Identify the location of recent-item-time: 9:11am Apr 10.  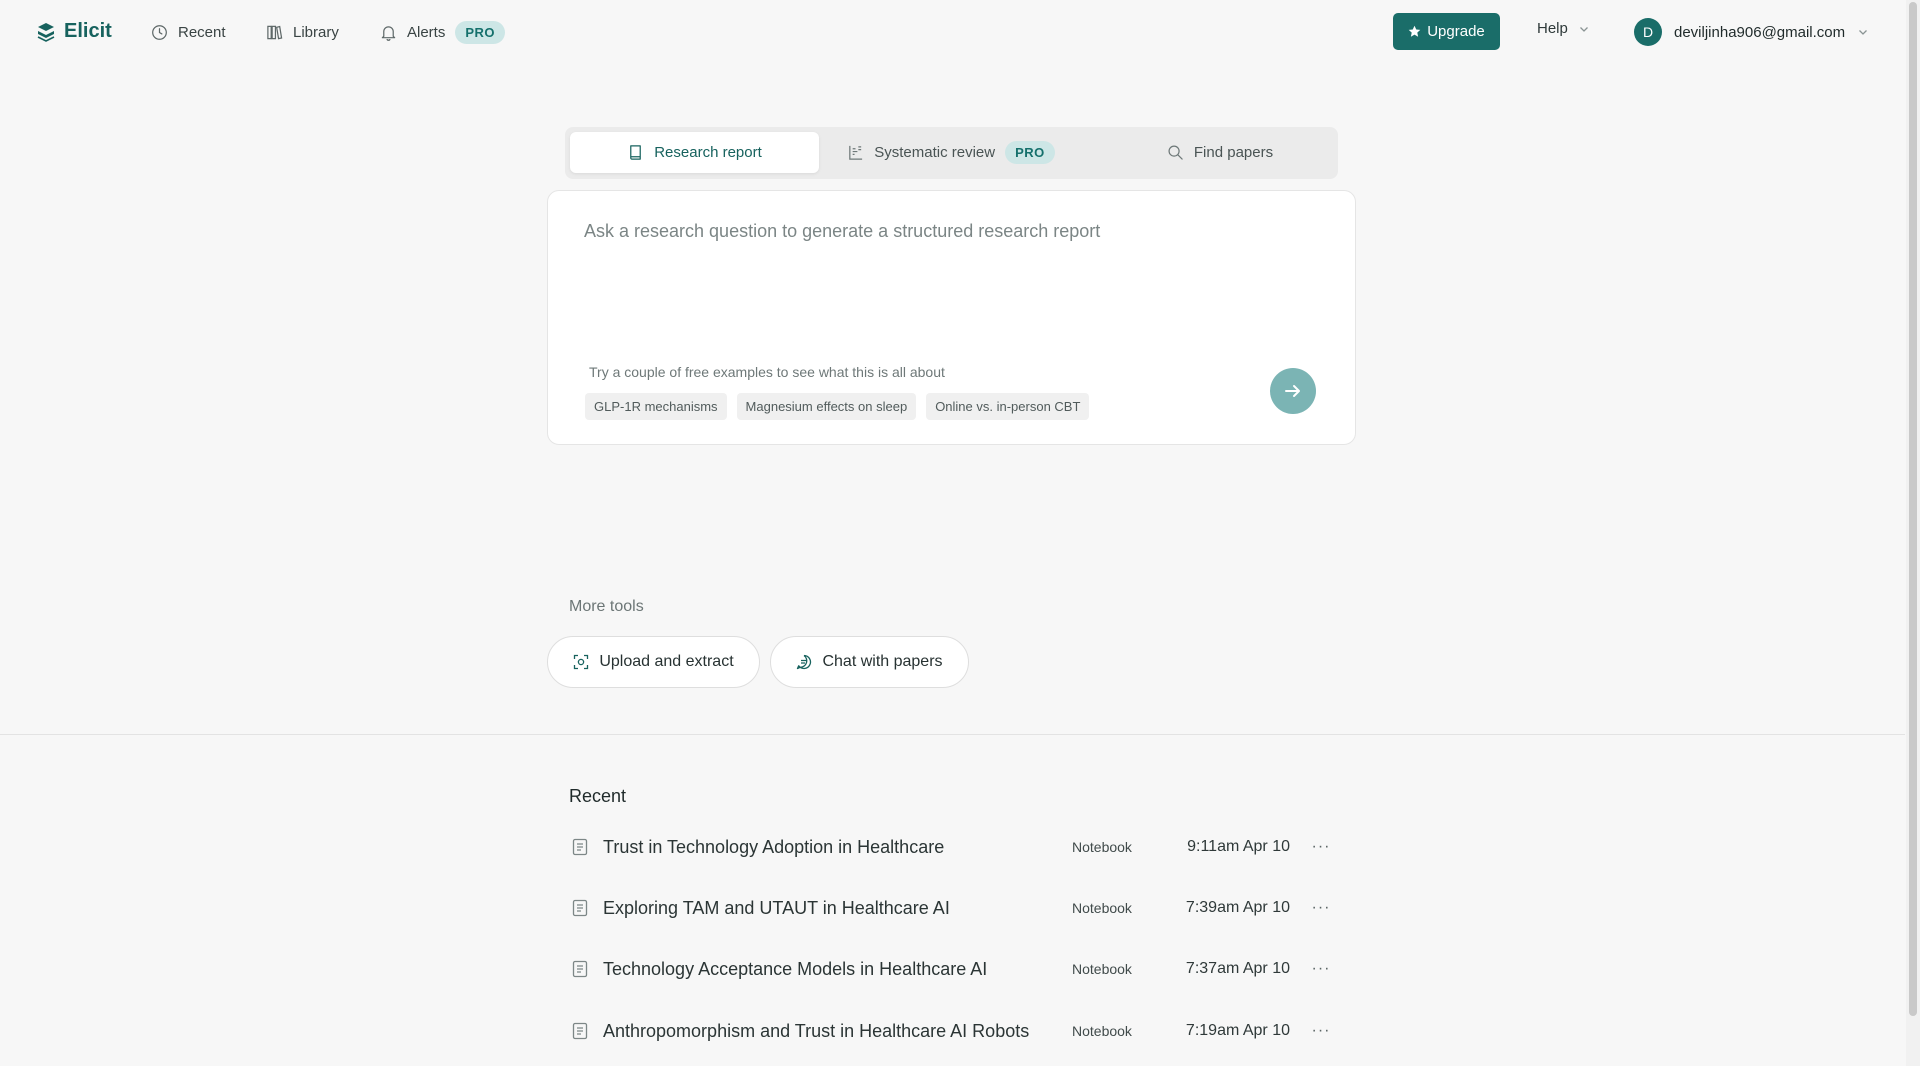
(1238, 846).